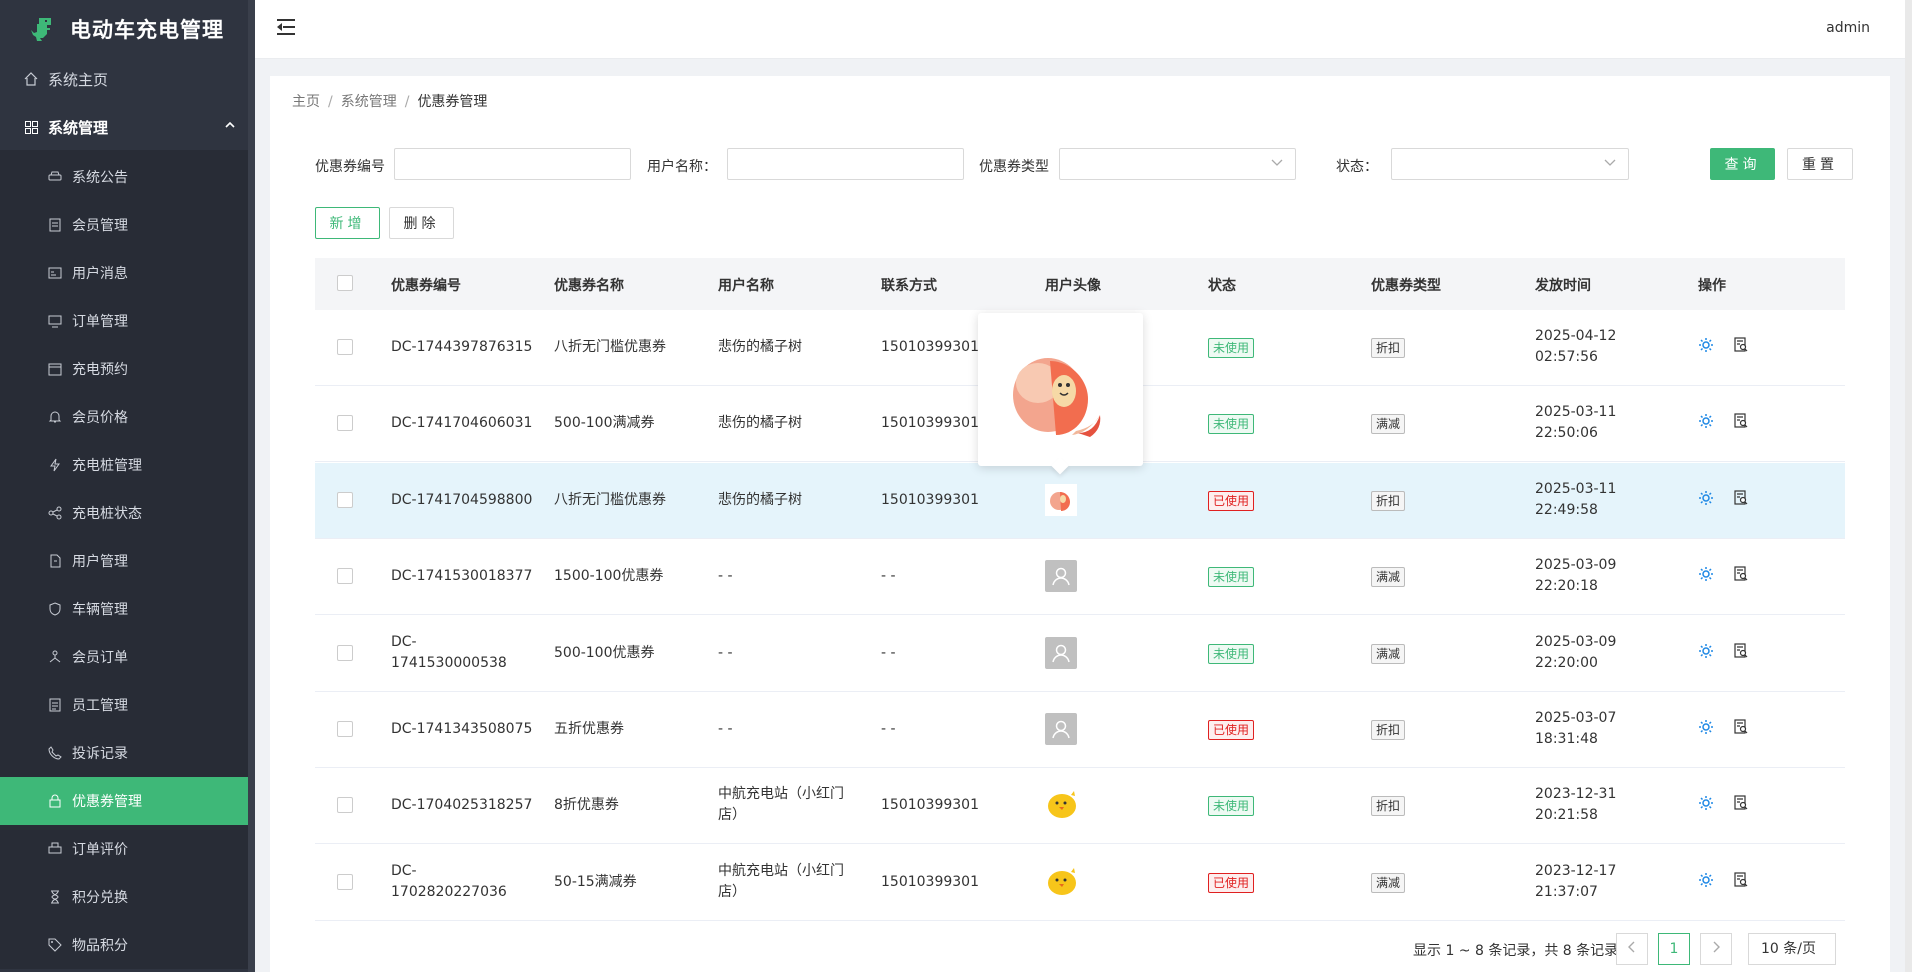  I want to click on col-header-type: 优惠券类型, so click(1406, 285).